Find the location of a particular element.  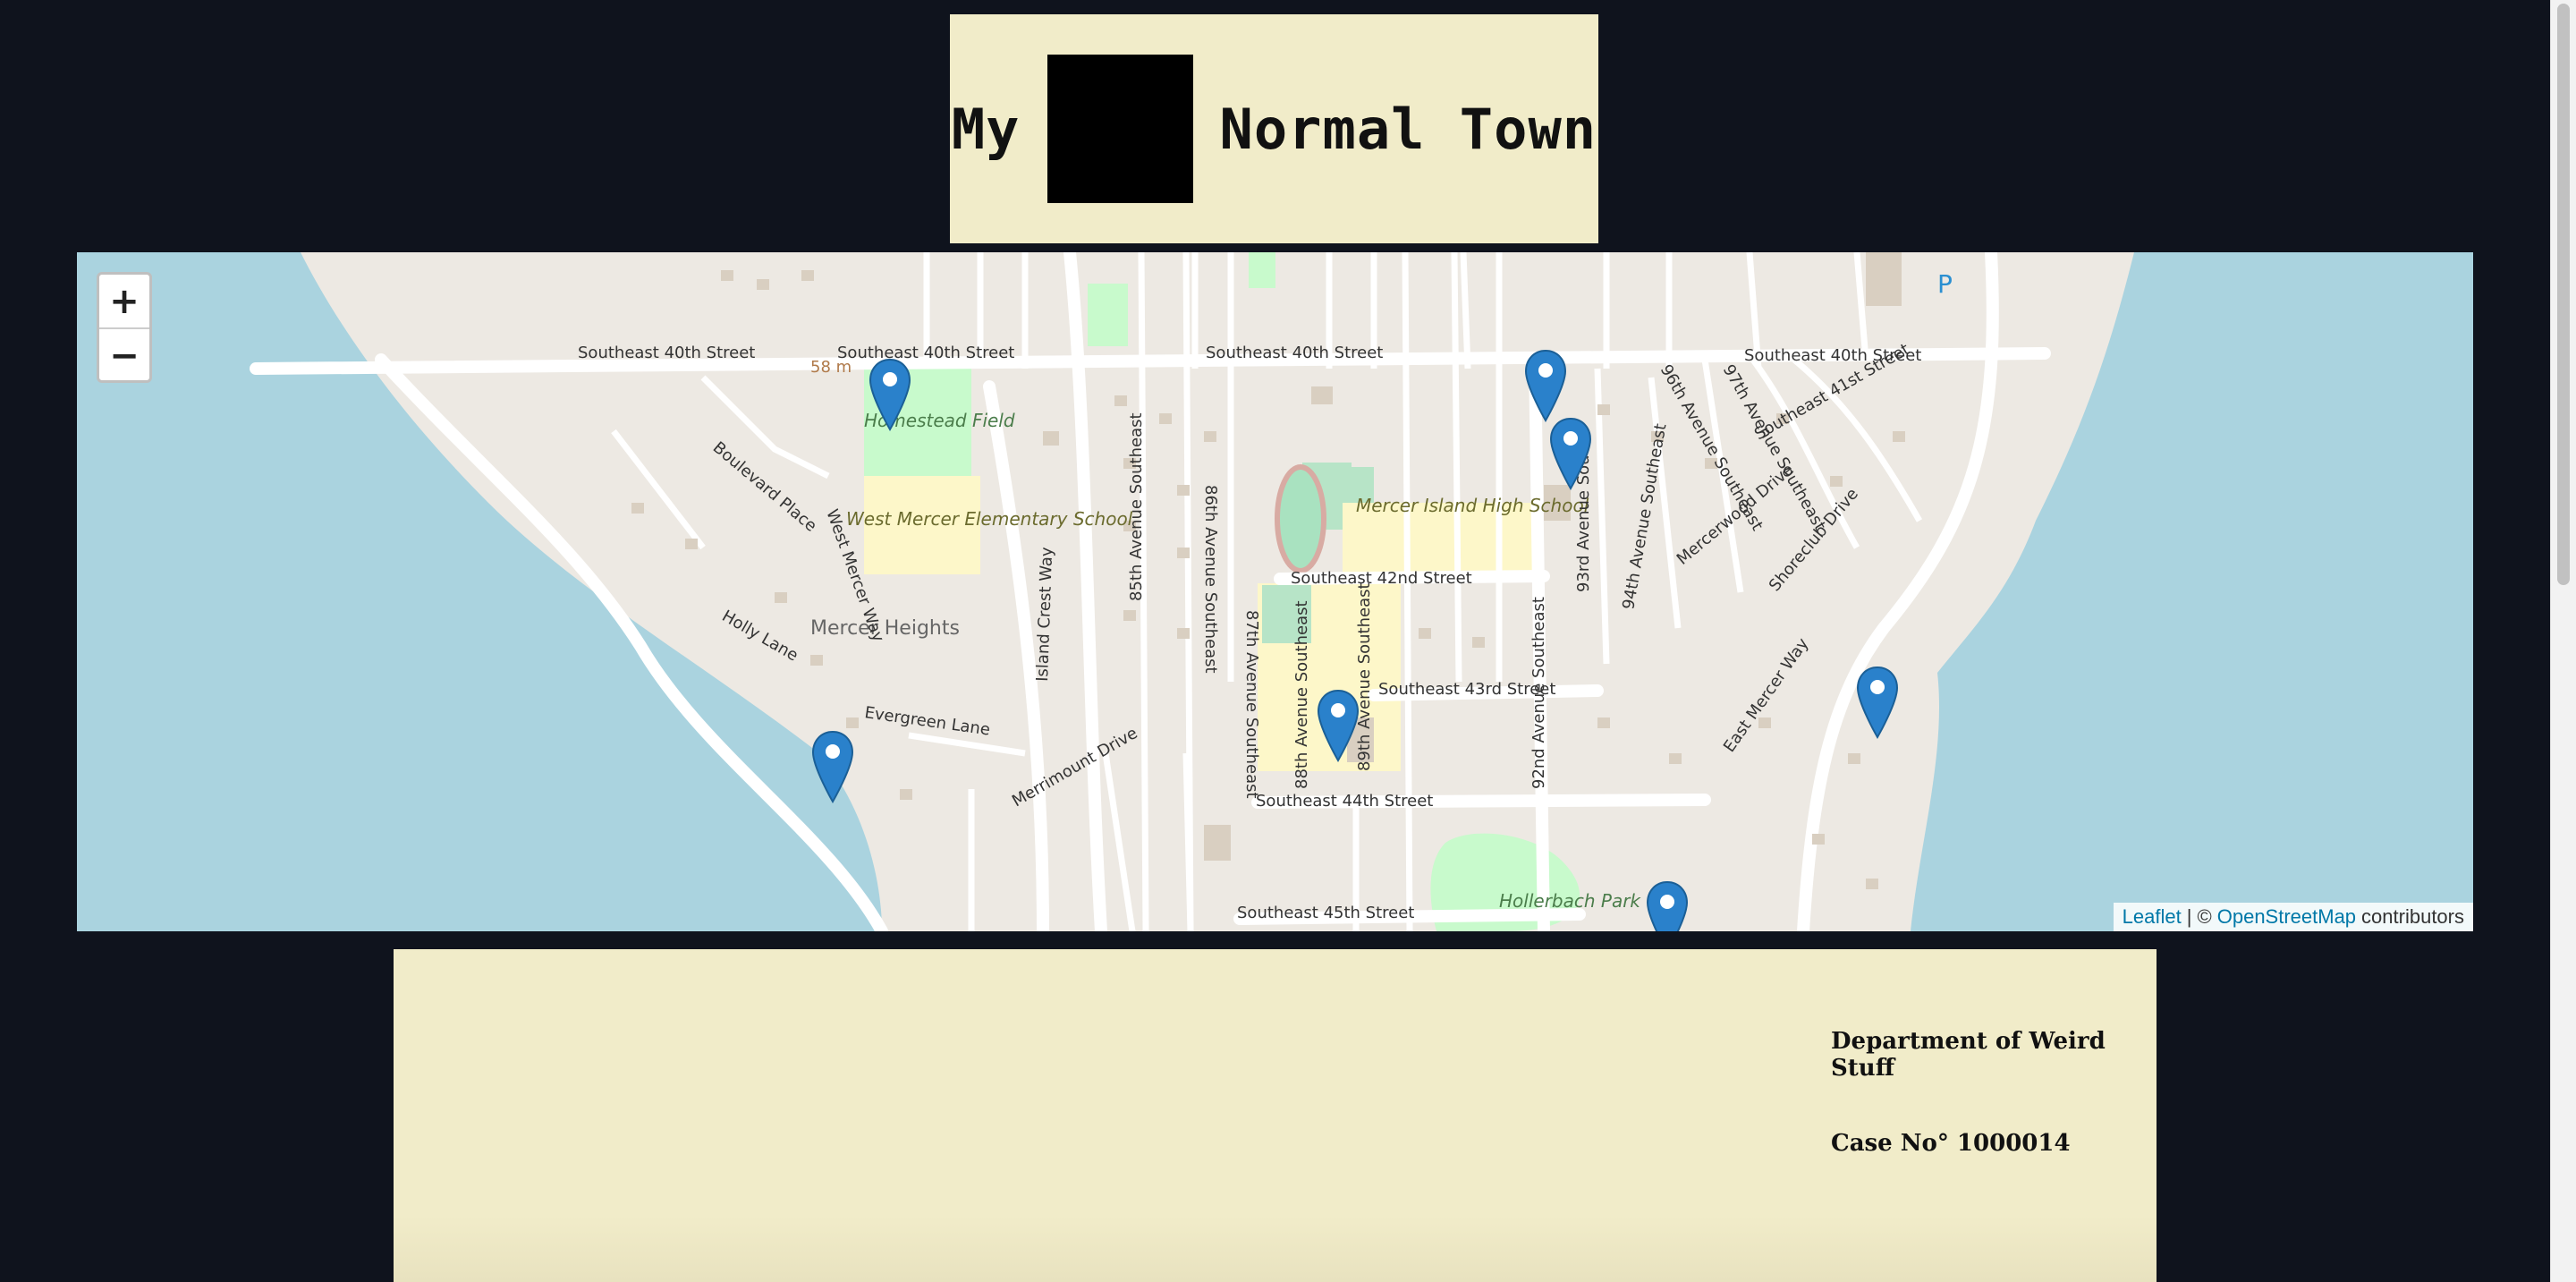

label-se45: Southeast 45th Street is located at coordinates (1325, 913).